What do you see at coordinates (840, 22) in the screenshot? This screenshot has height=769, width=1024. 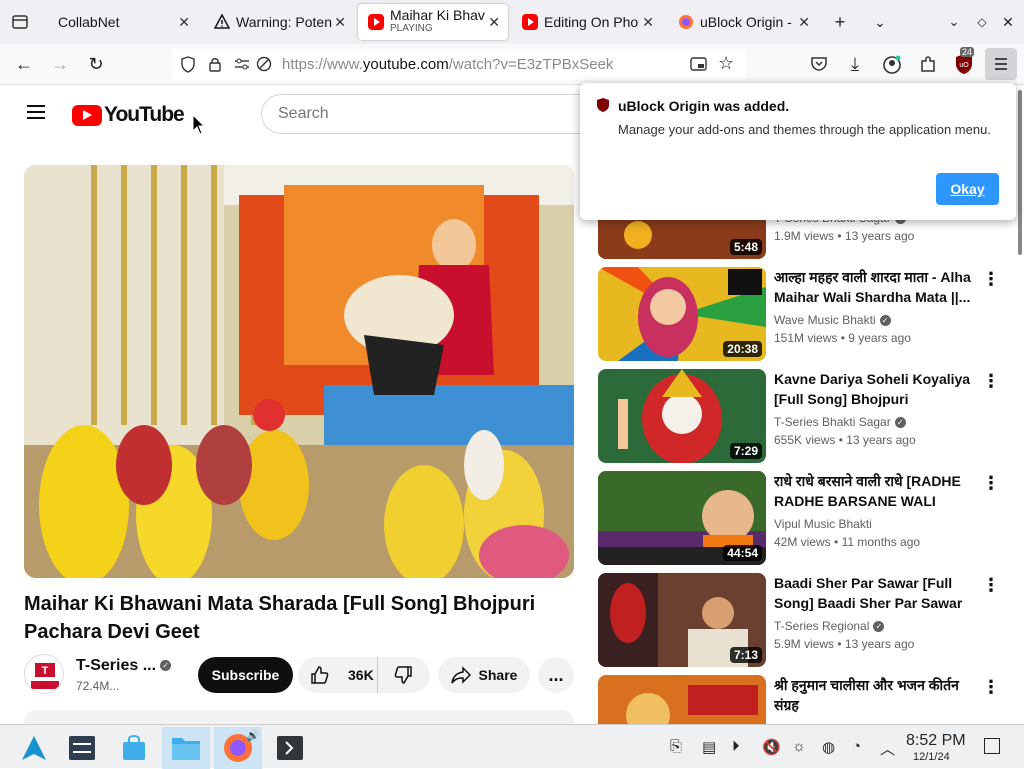 I see `new-tab-icon: +` at bounding box center [840, 22].